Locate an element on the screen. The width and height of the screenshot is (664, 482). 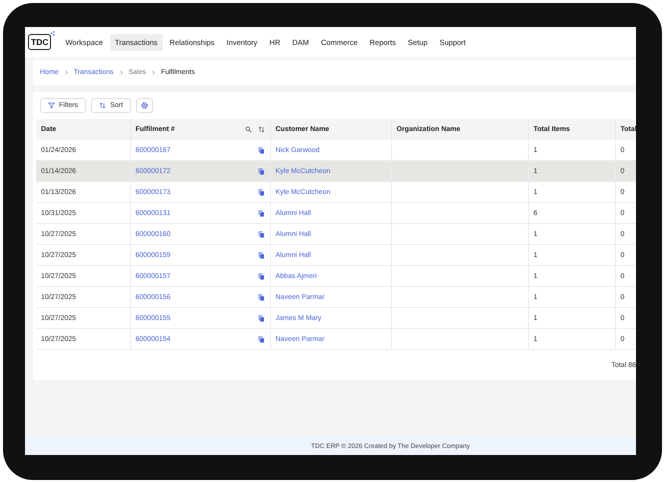
settings-button is located at coordinates (144, 105).